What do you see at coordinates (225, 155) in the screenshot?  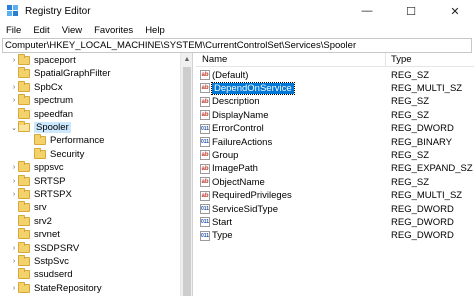 I see `value-name: Group` at bounding box center [225, 155].